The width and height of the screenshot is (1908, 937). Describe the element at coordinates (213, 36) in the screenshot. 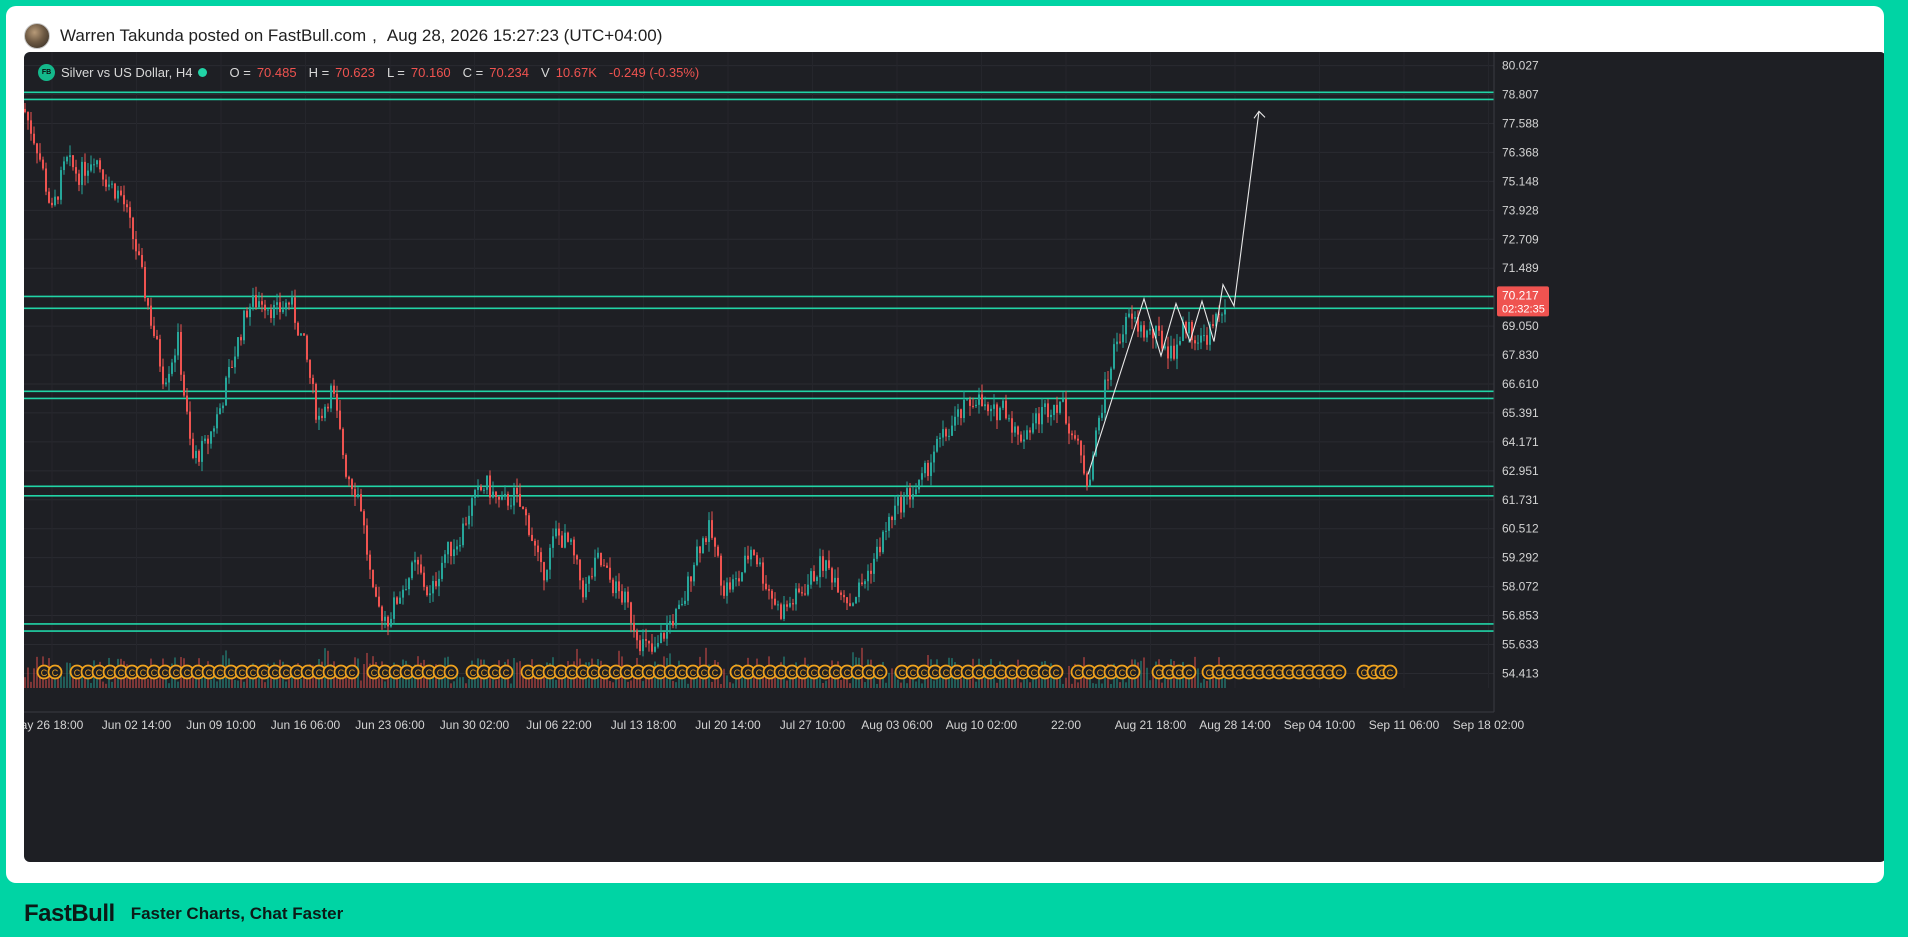

I see `author-line: Warren Takunda posted on FastBull.com` at that location.